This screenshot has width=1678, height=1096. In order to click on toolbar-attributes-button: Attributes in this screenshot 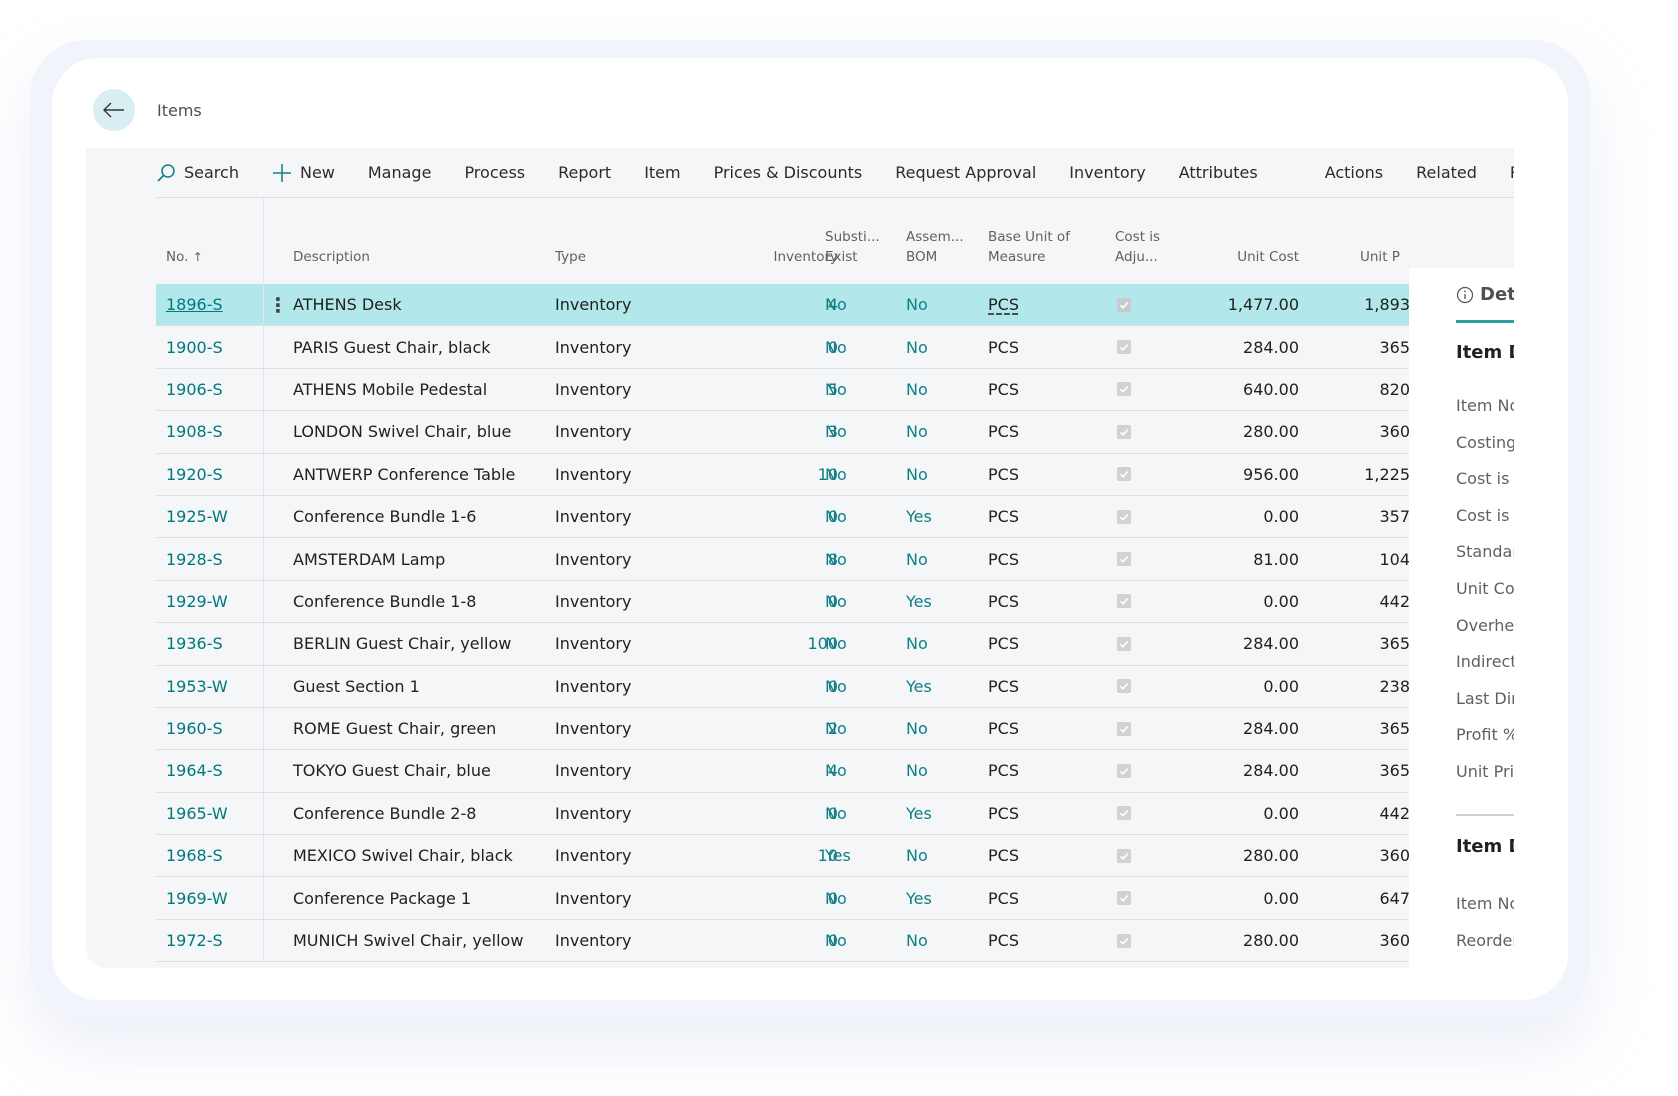, I will do `click(1218, 172)`.